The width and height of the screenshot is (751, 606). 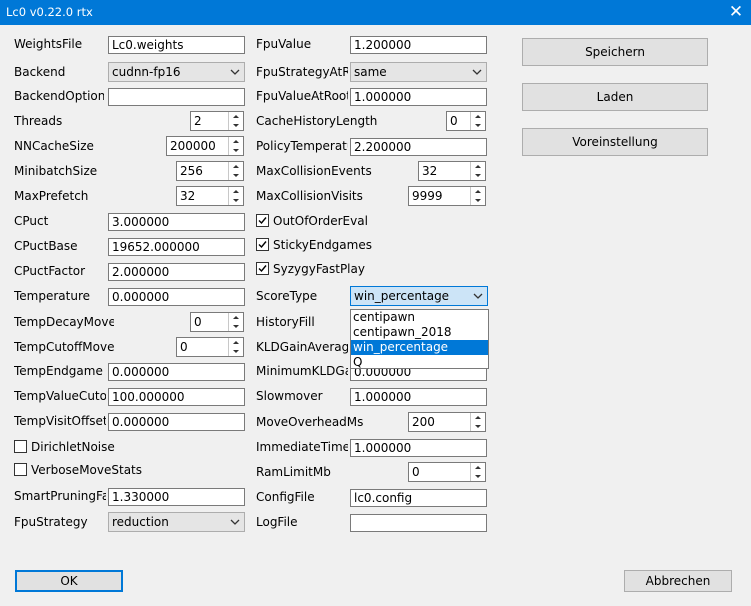 What do you see at coordinates (38, 121) in the screenshot?
I see `threads-label: Threads` at bounding box center [38, 121].